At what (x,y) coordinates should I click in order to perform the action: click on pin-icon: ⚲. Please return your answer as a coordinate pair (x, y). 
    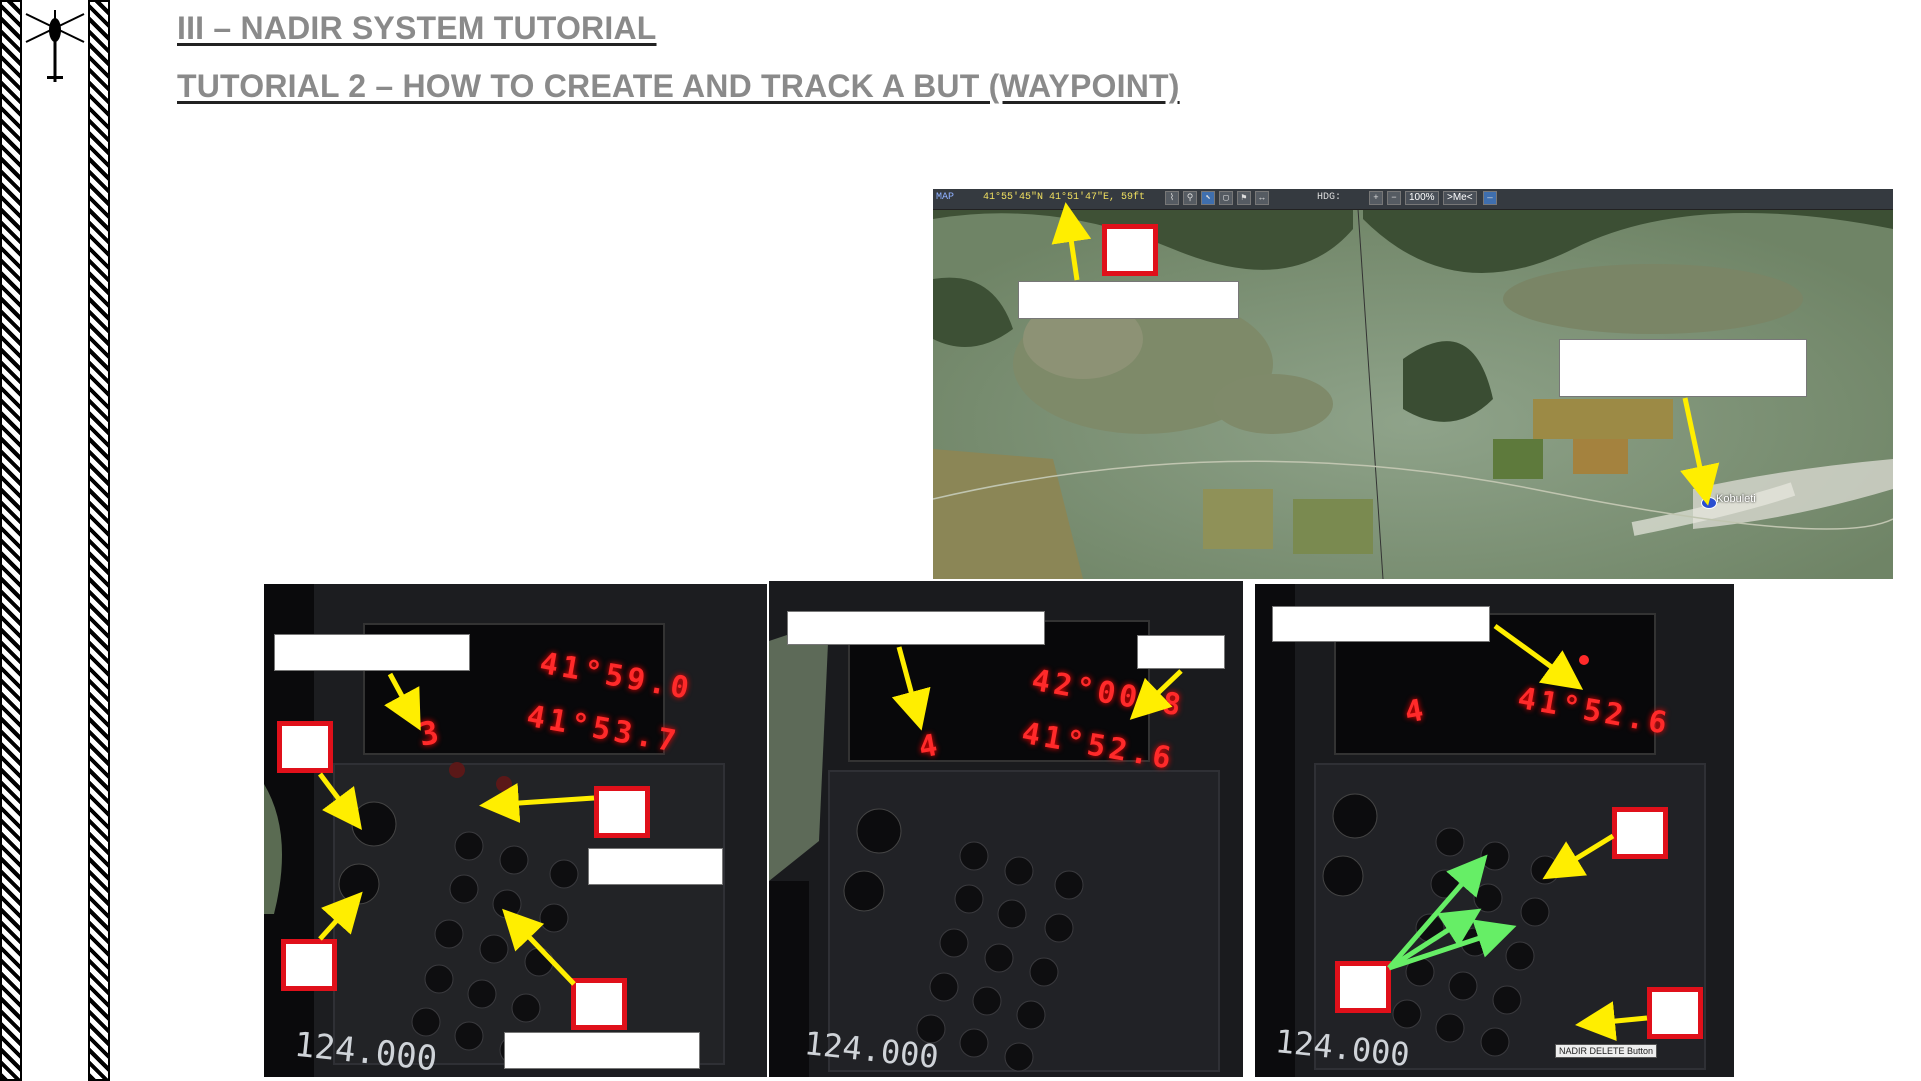
    Looking at the image, I should click on (1190, 198).